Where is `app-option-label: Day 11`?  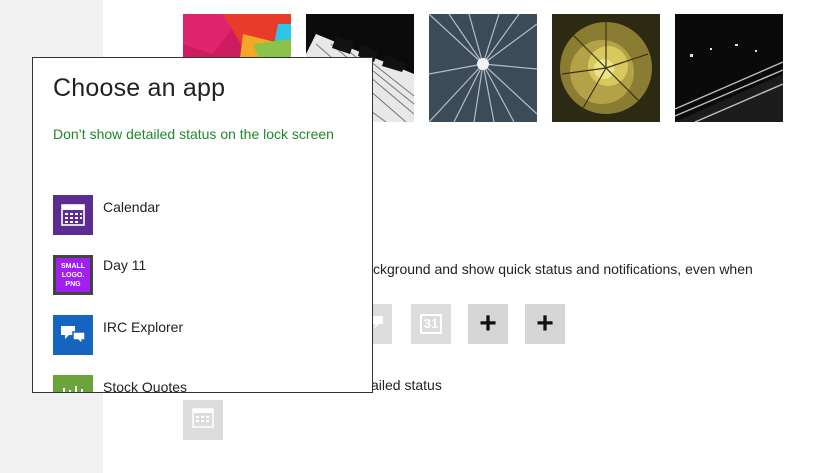 app-option-label: Day 11 is located at coordinates (125, 265).